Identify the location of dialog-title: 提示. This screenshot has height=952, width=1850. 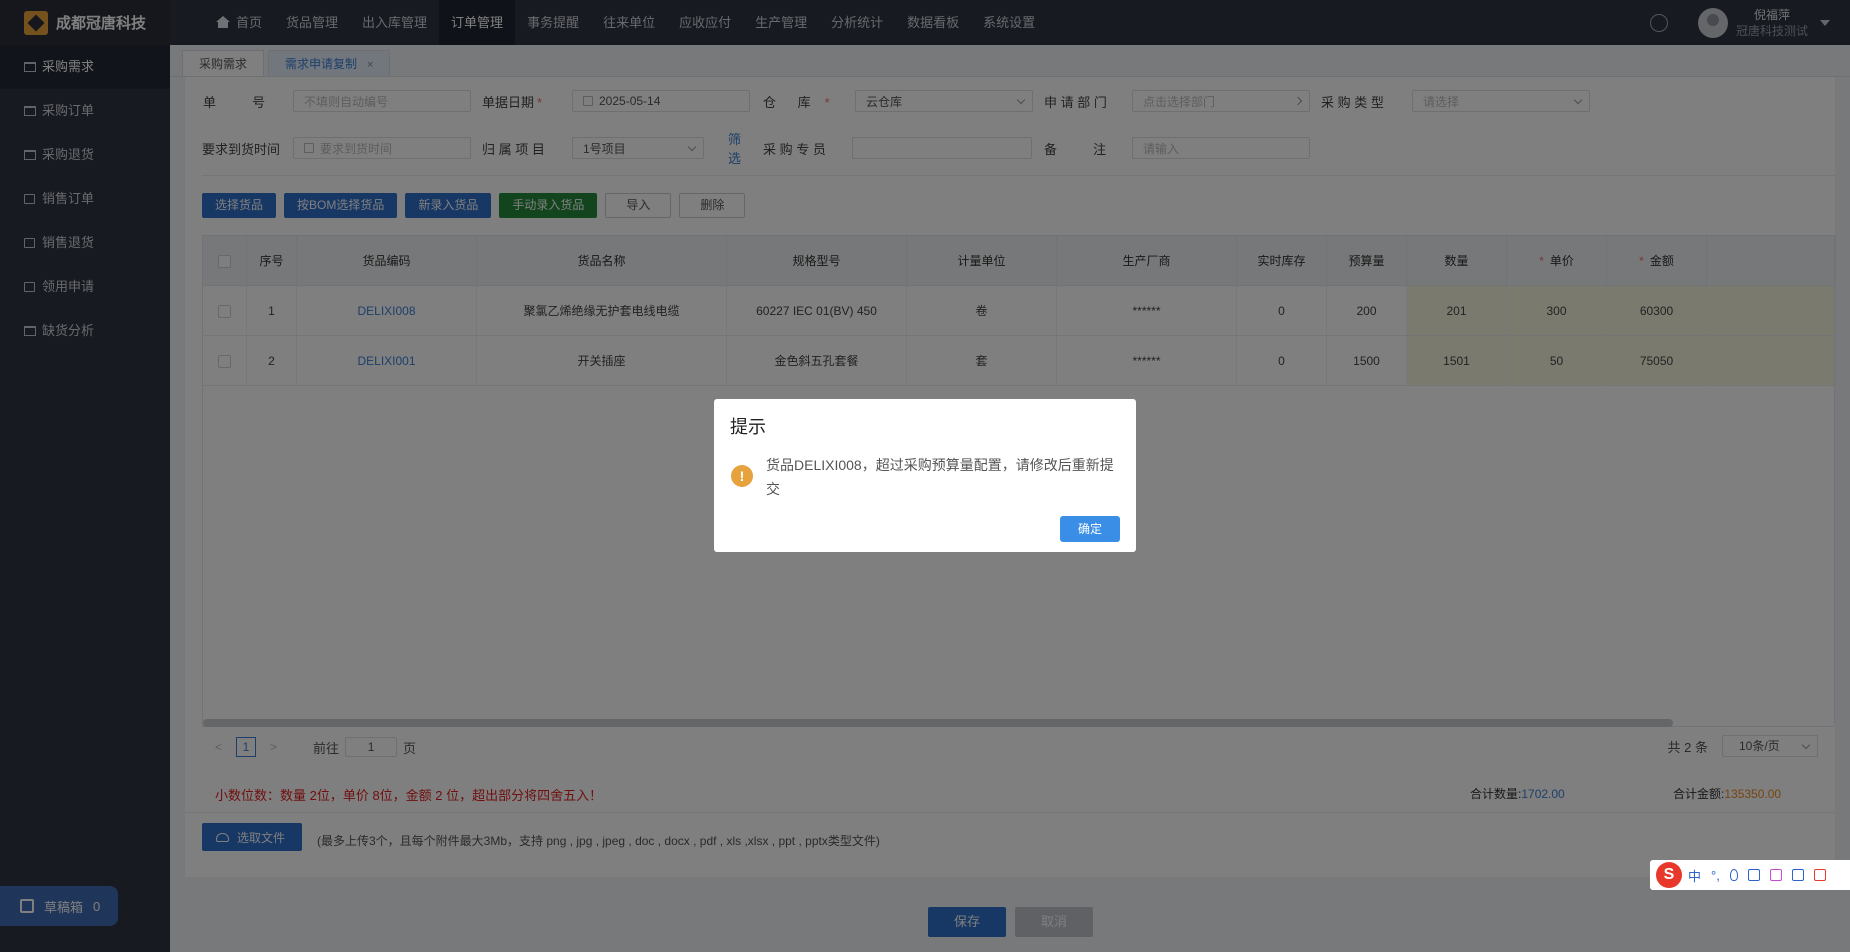
(748, 427).